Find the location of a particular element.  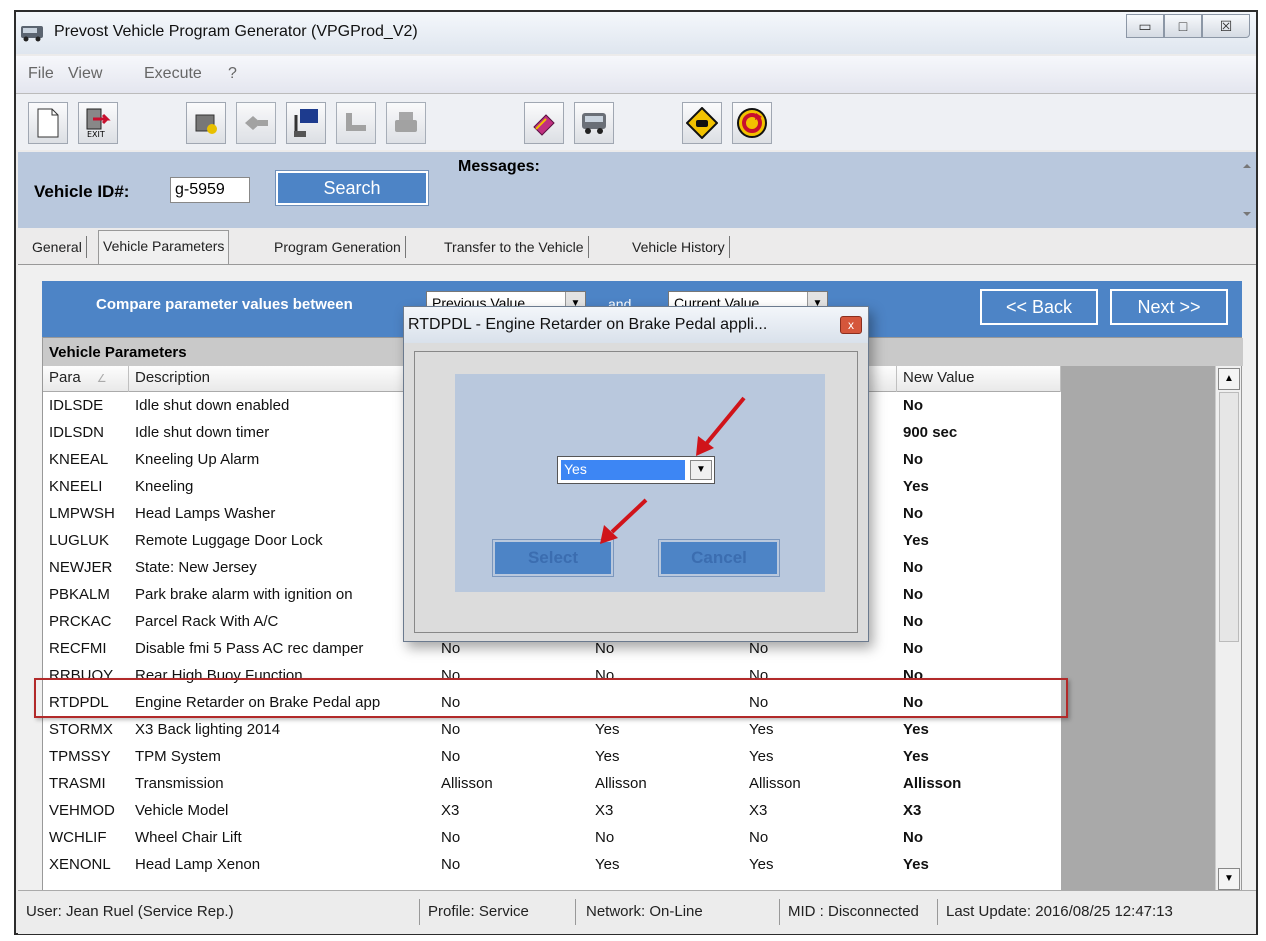

cancel-button: Cancel is located at coordinates (719, 558).